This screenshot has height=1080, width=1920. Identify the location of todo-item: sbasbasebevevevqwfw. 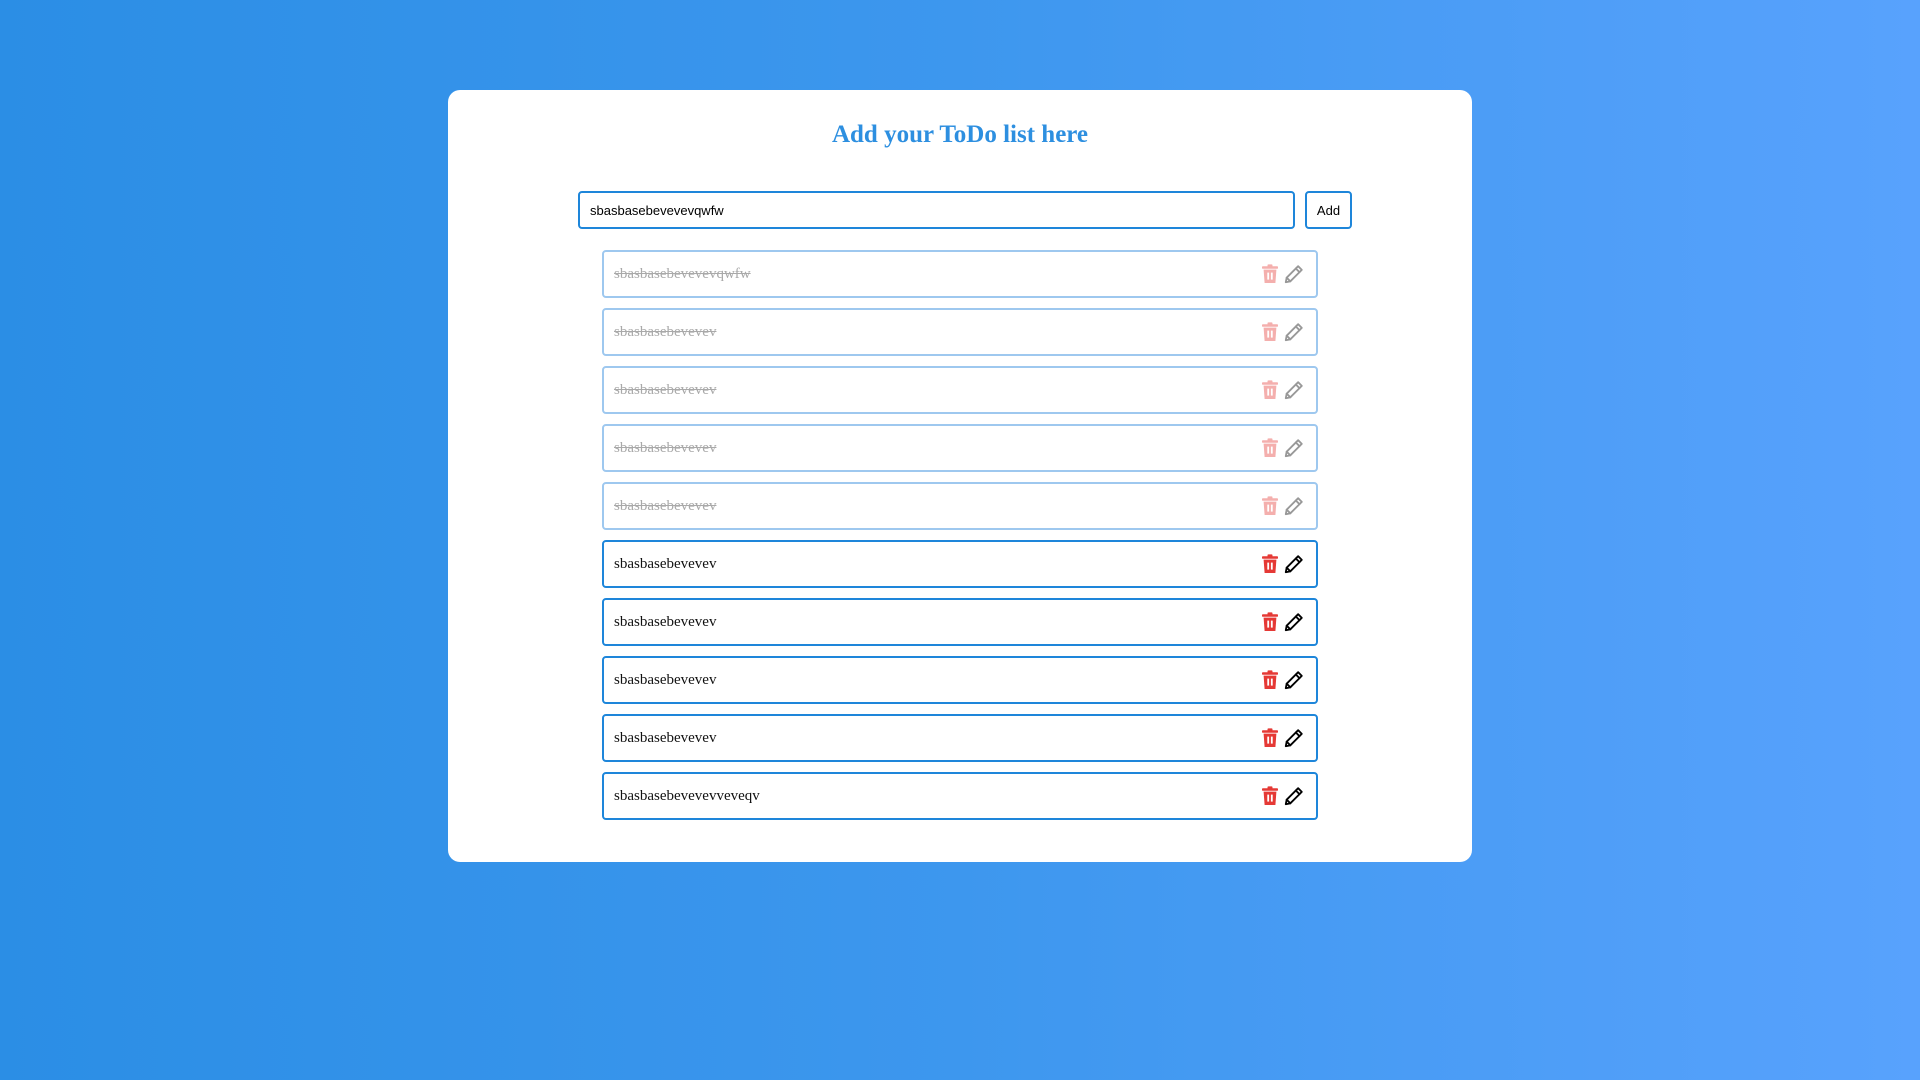
(960, 274).